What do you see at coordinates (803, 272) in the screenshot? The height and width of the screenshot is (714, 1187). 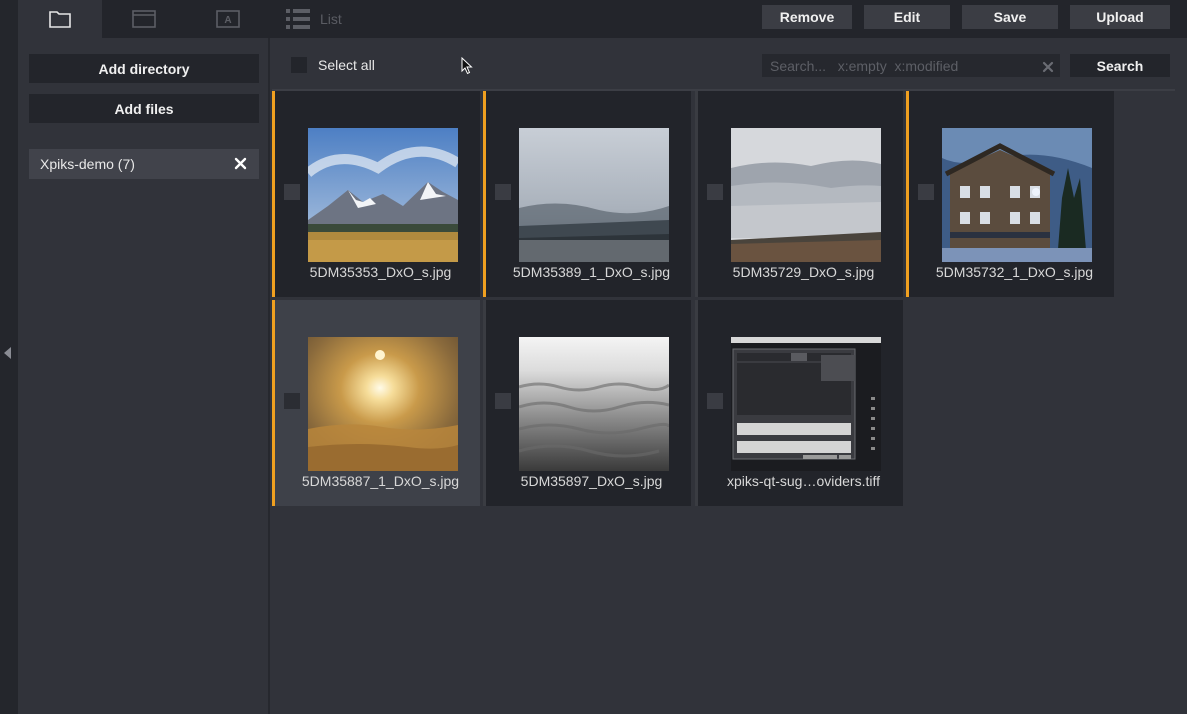 I see `file-name: 5DM35729_DxO_s.jpg` at bounding box center [803, 272].